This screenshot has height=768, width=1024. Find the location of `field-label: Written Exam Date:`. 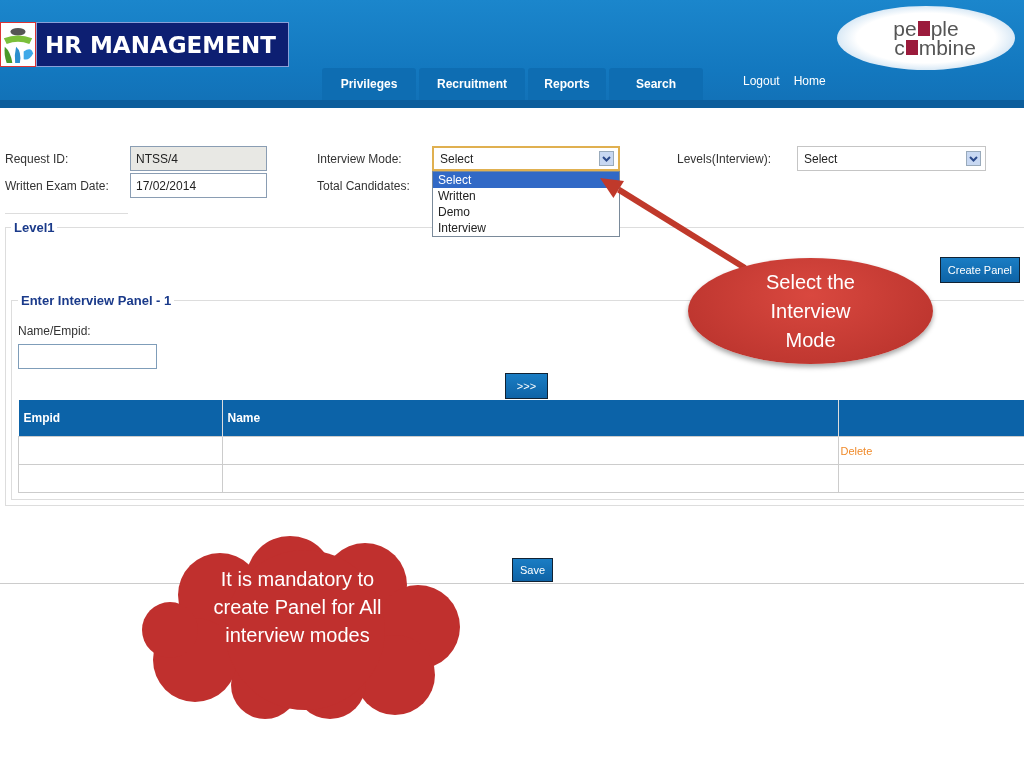

field-label: Written Exam Date: is located at coordinates (57, 185).